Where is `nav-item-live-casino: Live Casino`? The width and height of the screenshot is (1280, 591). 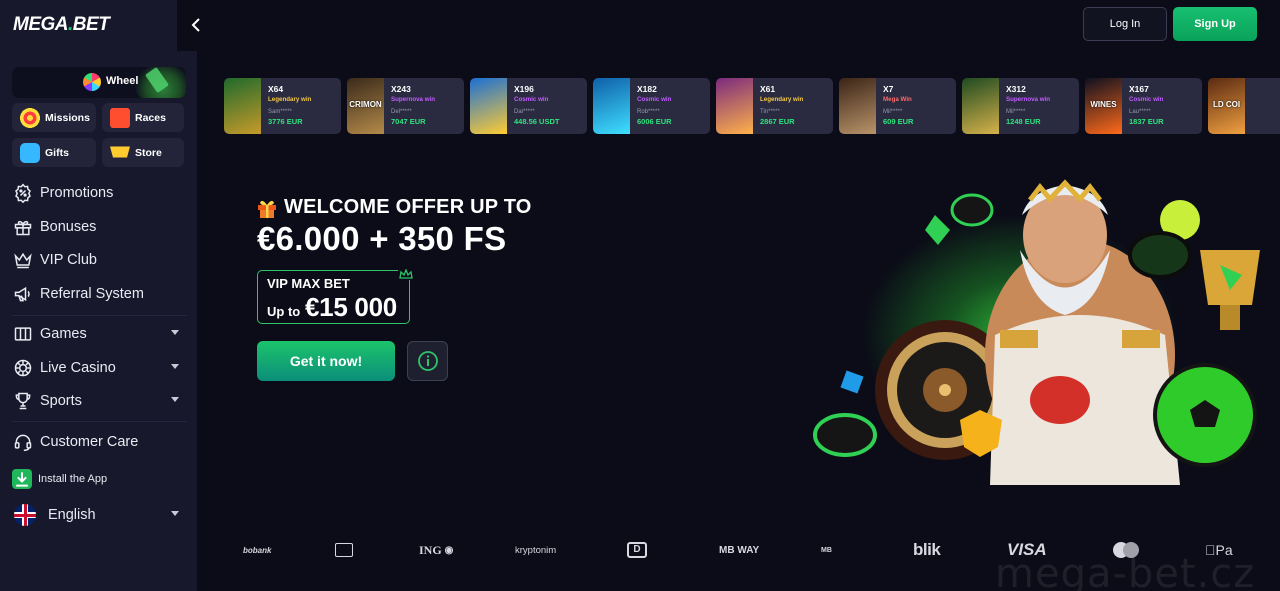
nav-item-live-casino: Live Casino is located at coordinates (99, 368).